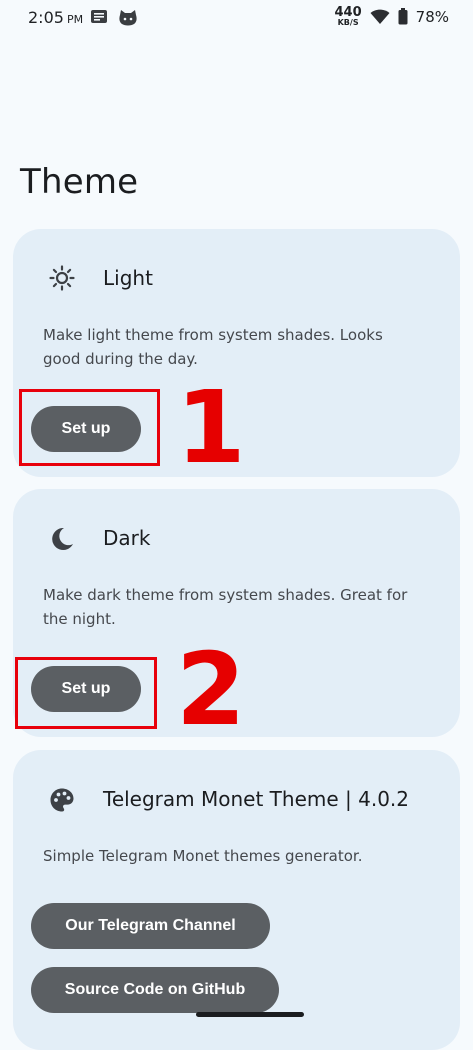 The image size is (473, 1050). What do you see at coordinates (380, 16) in the screenshot?
I see `wifi-icon` at bounding box center [380, 16].